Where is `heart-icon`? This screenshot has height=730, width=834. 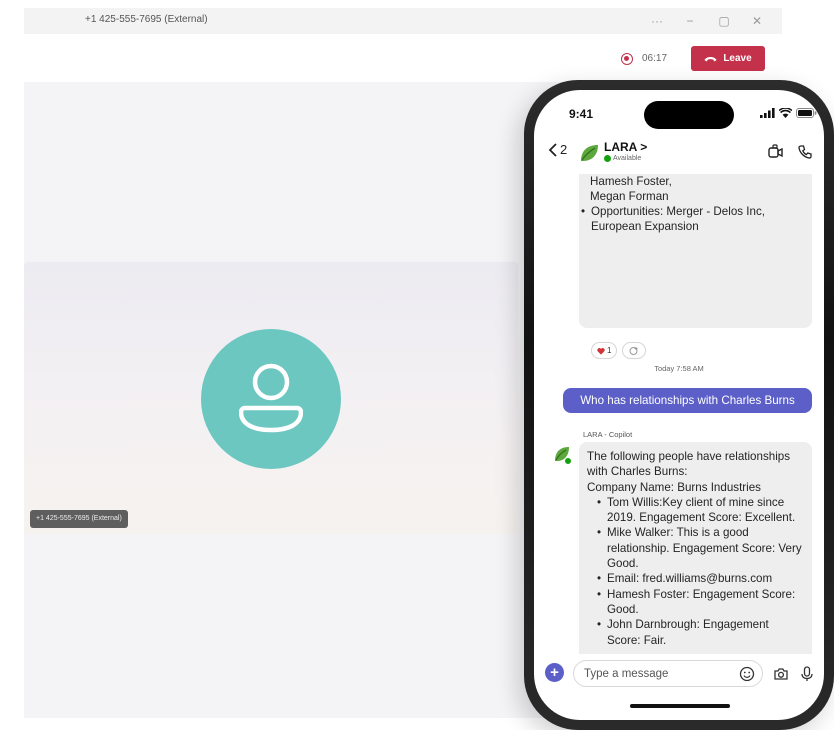
heart-icon is located at coordinates (601, 351).